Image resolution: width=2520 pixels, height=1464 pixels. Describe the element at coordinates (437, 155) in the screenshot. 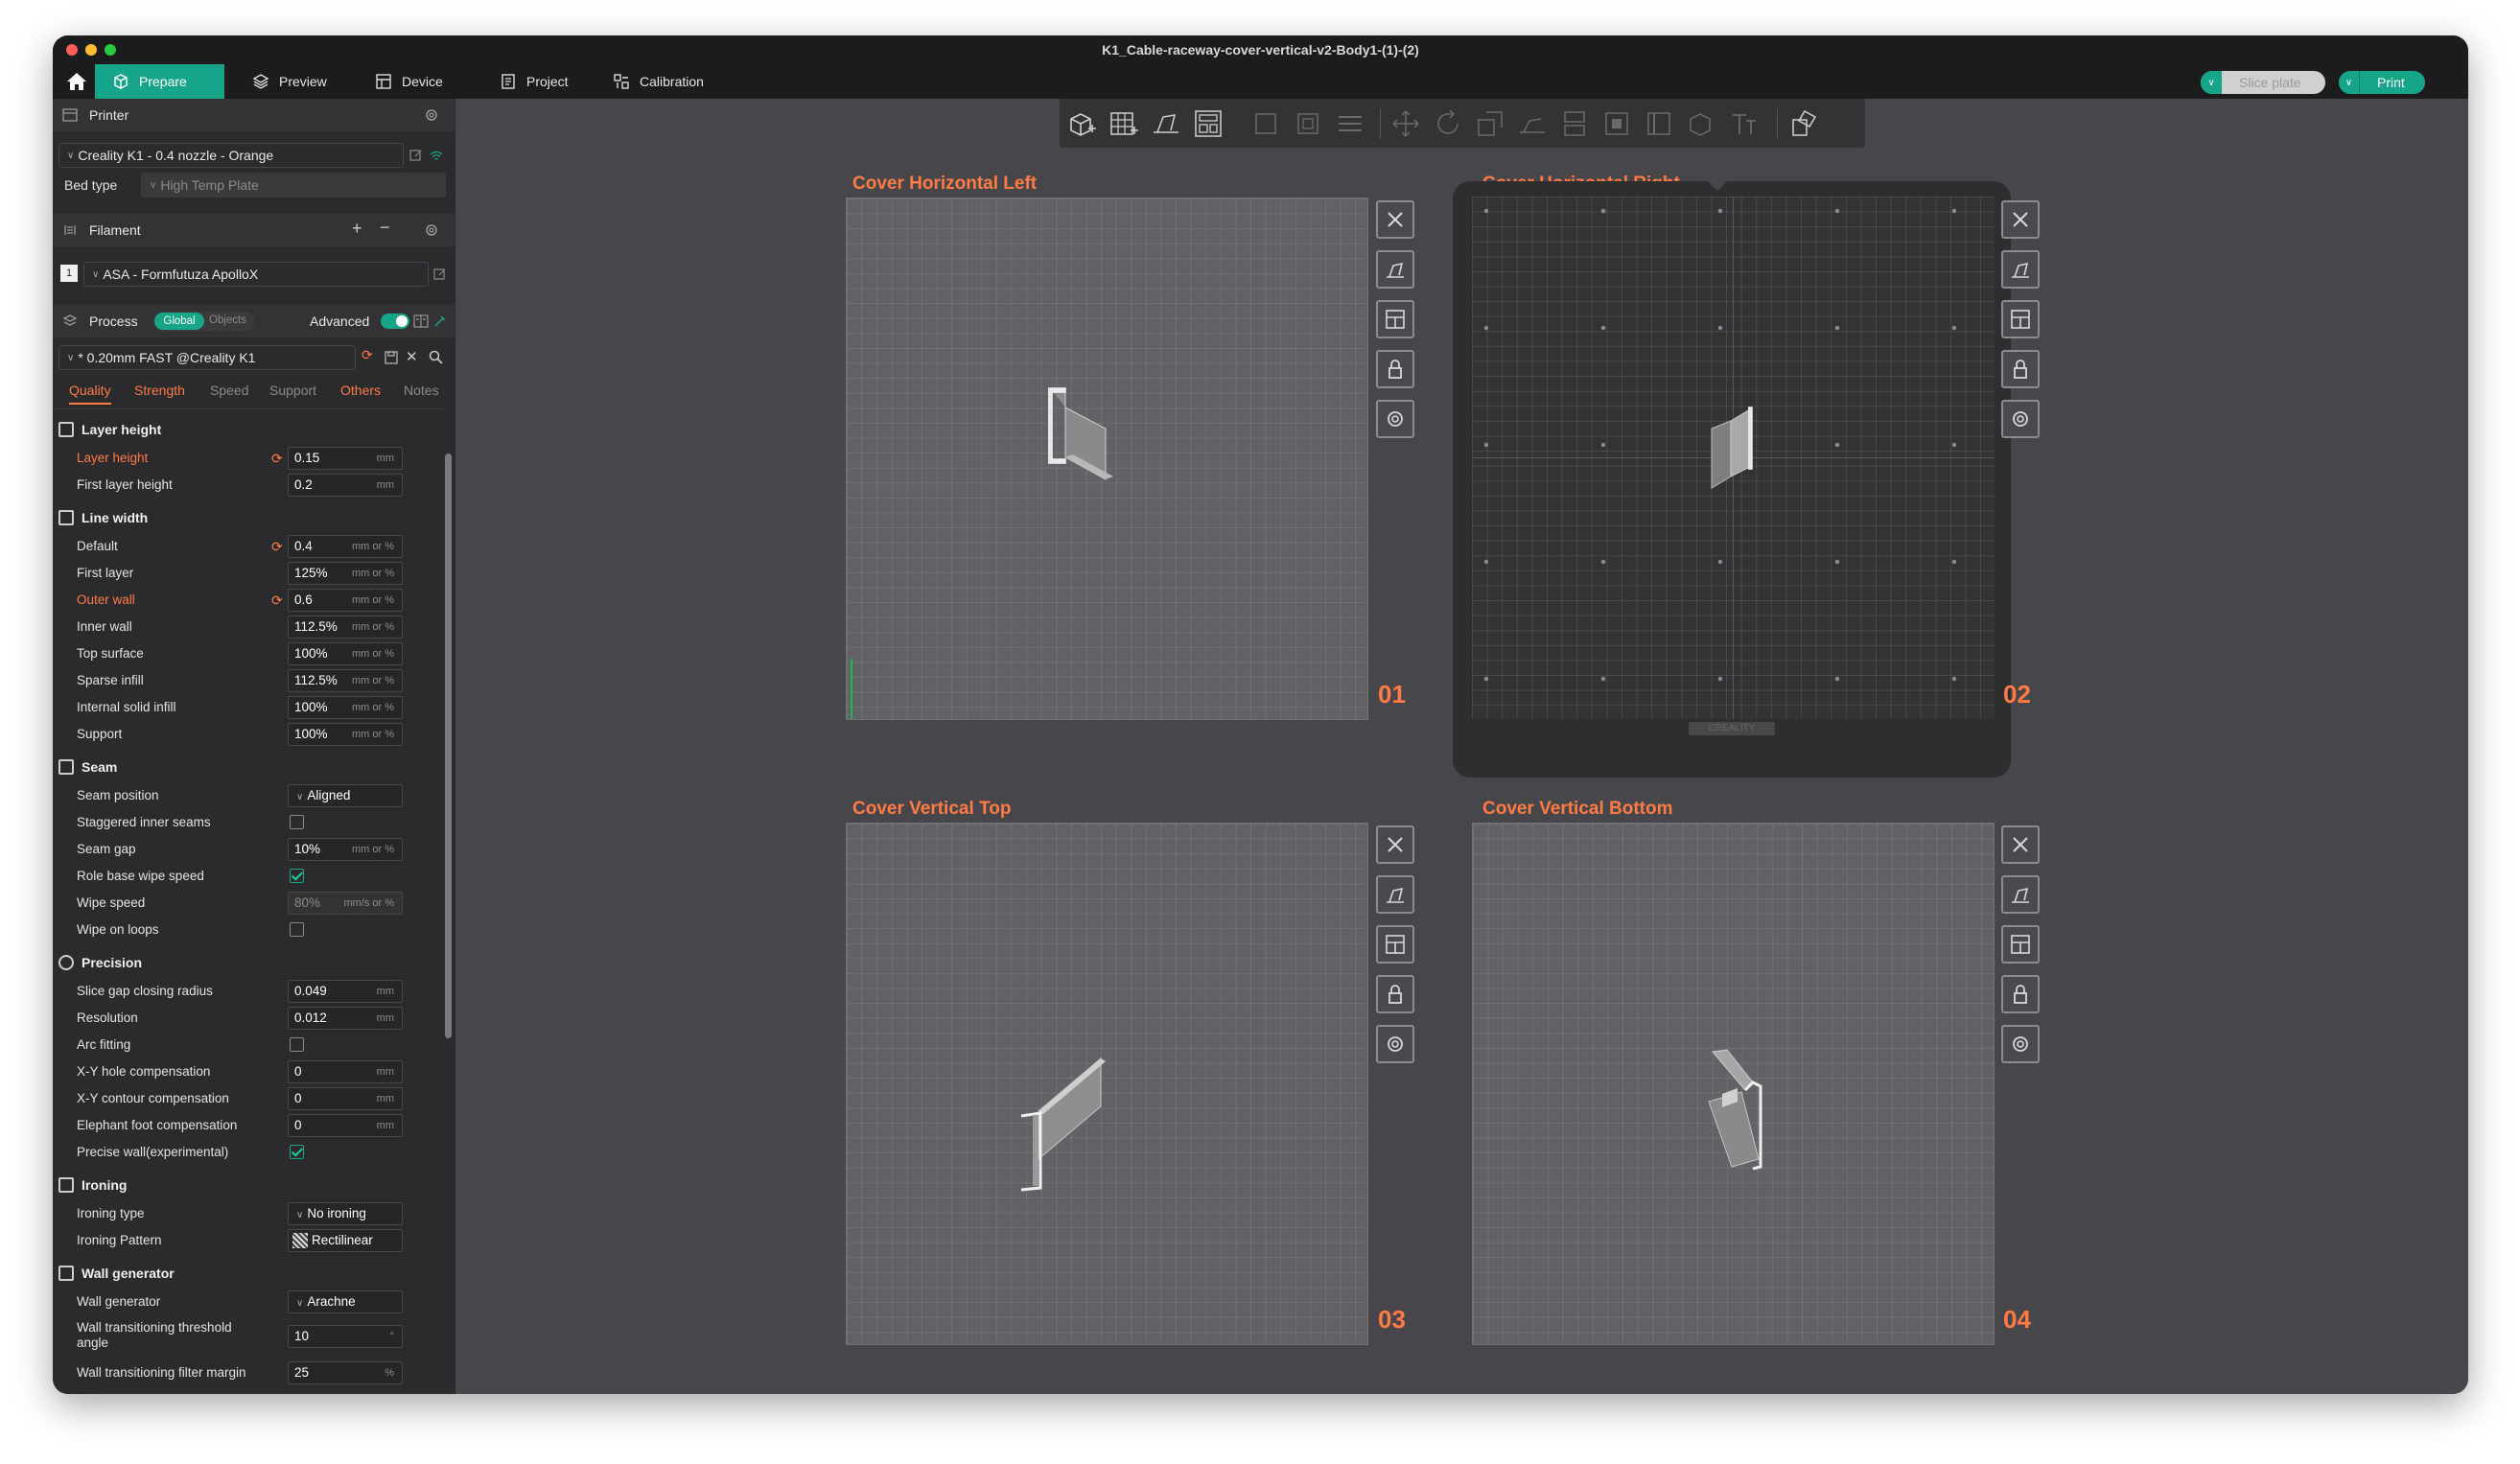

I see `wifi-connected-icon` at that location.